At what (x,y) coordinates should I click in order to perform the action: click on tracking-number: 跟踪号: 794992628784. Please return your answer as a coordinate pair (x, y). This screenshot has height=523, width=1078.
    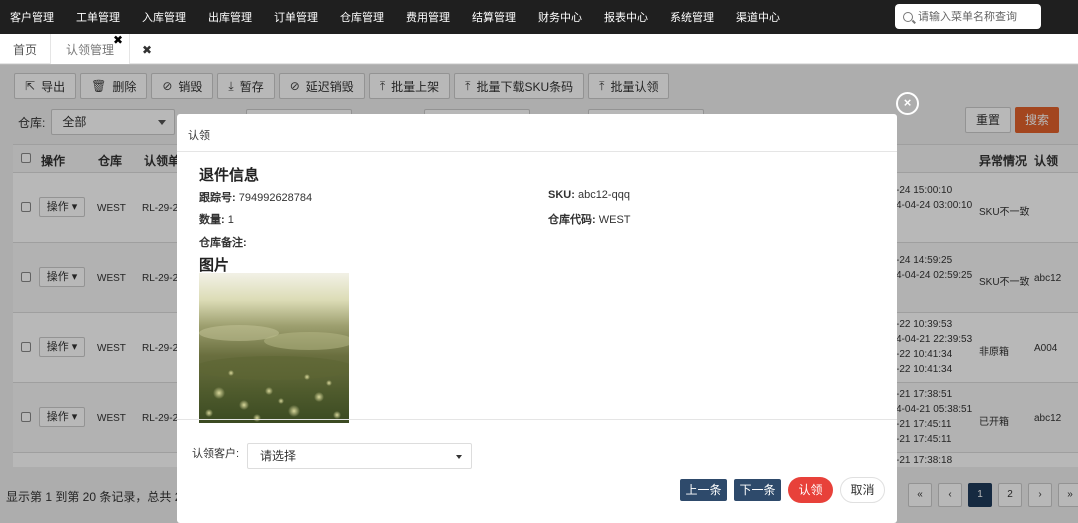
    Looking at the image, I should click on (255, 197).